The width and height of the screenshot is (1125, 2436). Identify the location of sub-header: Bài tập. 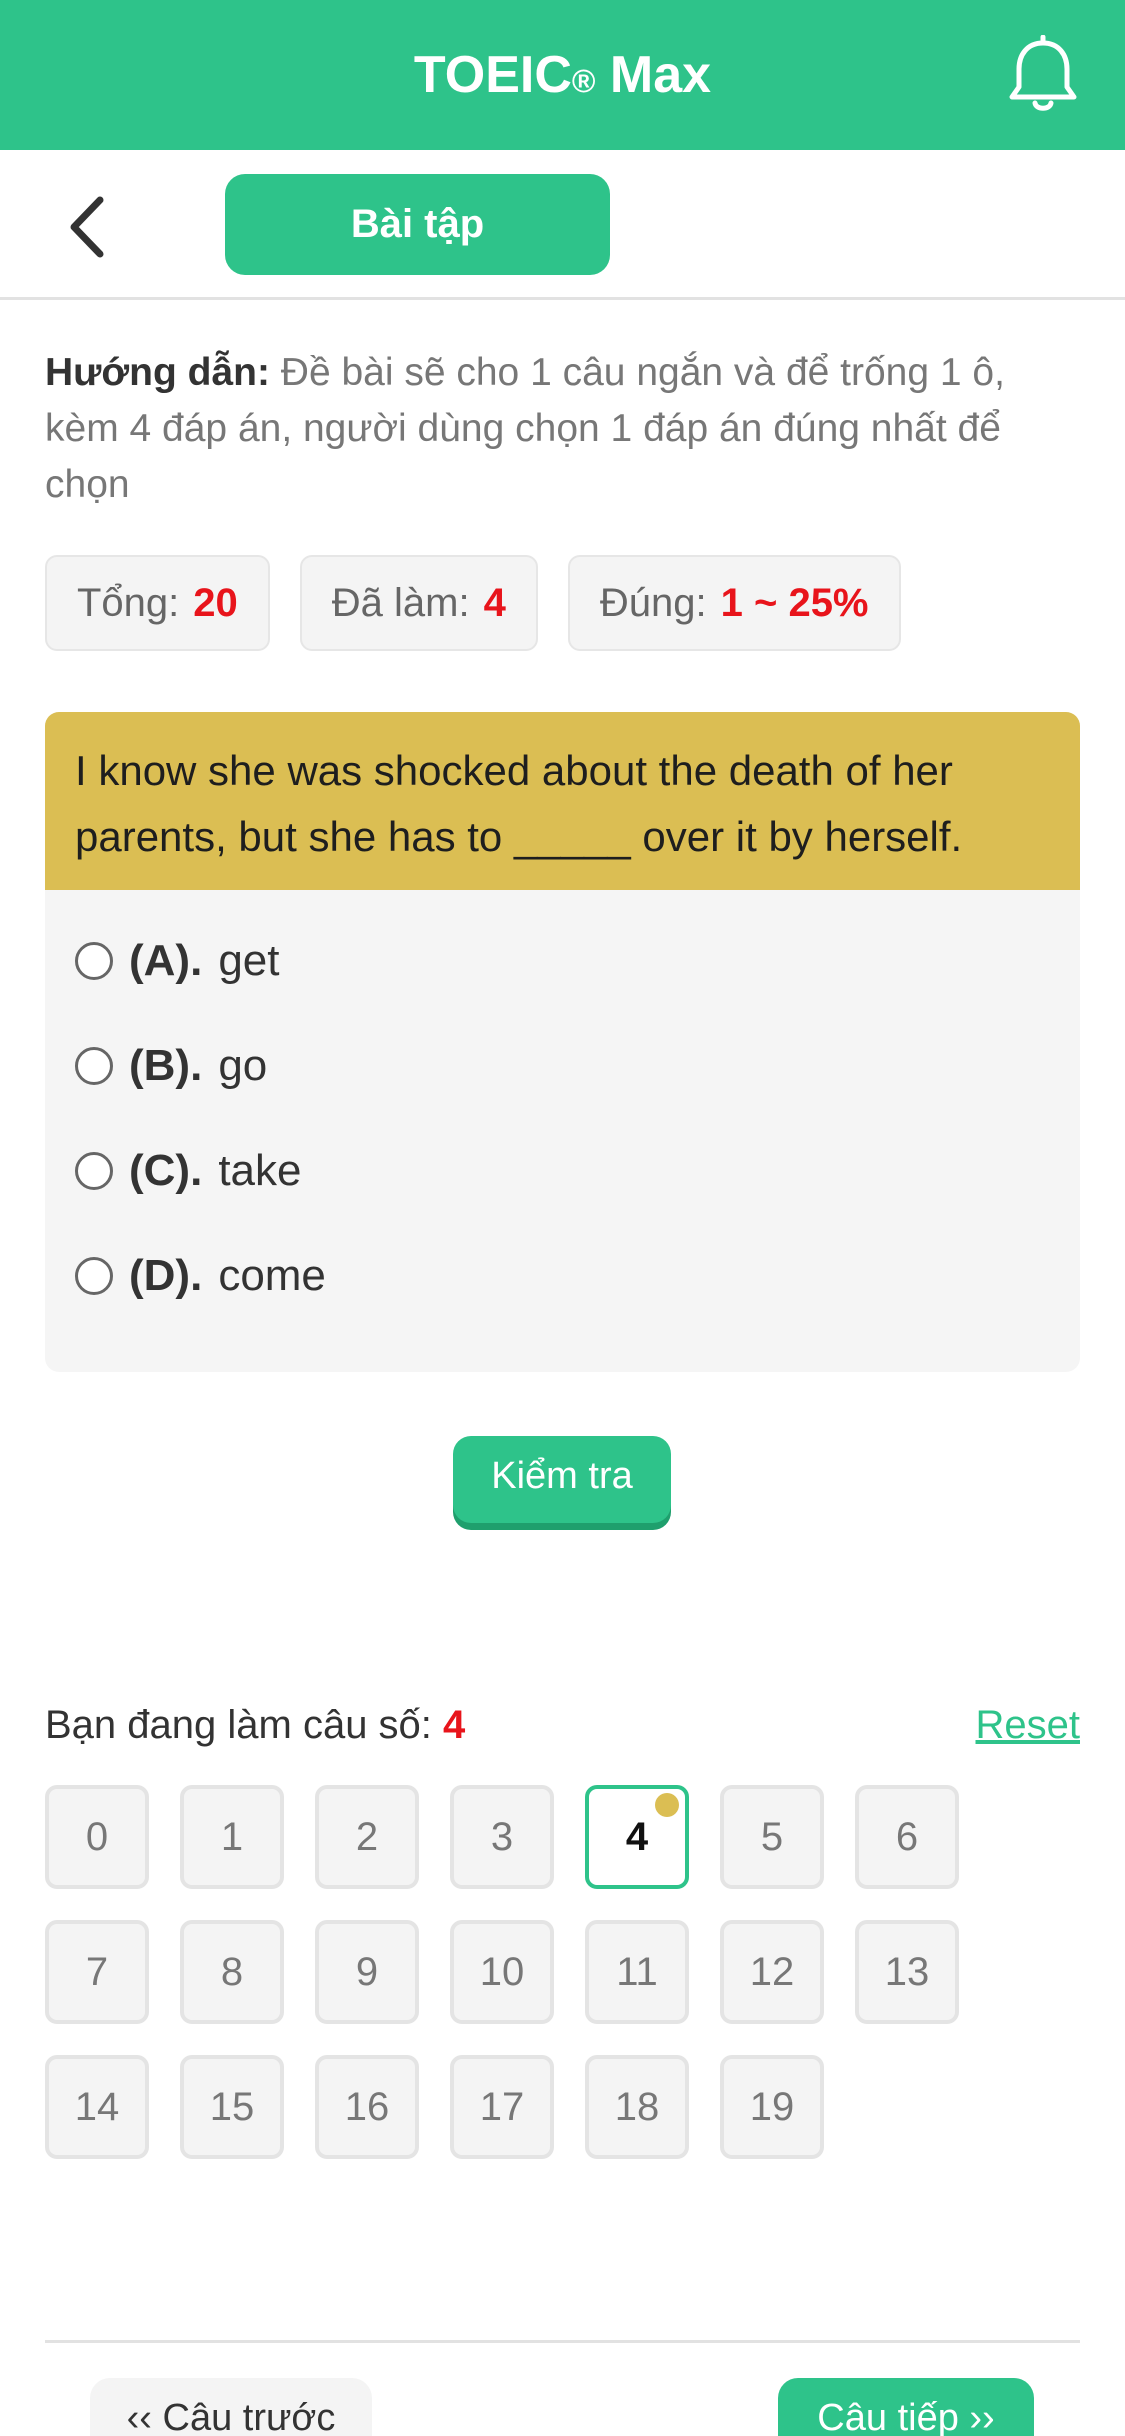
(562, 225).